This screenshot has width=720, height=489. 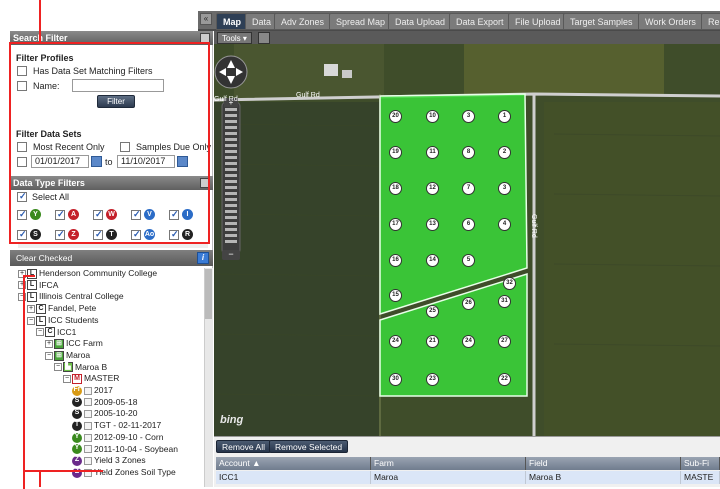 I want to click on sample-point: 26, so click(x=468, y=303).